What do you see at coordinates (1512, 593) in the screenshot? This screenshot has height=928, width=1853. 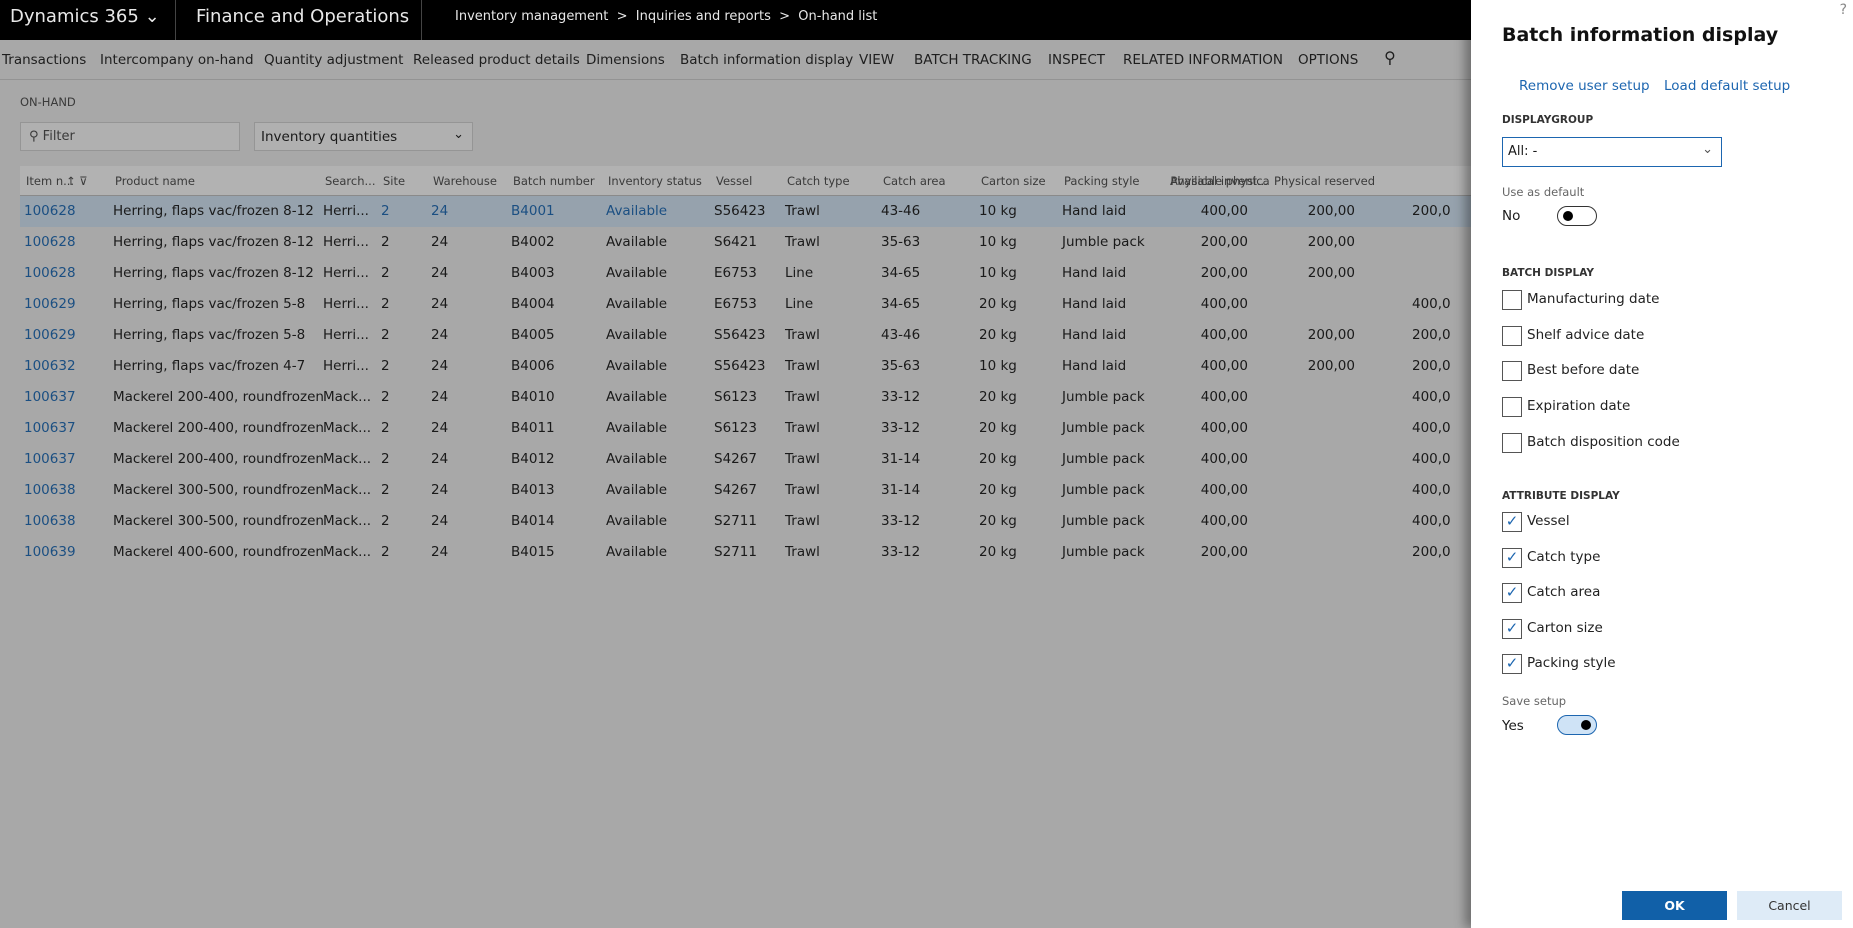 I see `checkmark-icon: ✓` at bounding box center [1512, 593].